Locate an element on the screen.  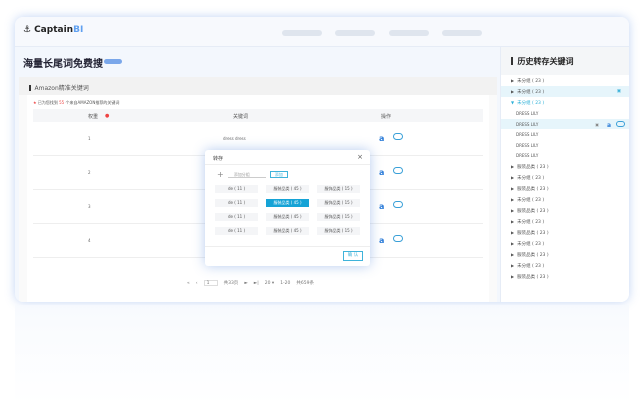
range-text: 1-20 is located at coordinates (285, 283).